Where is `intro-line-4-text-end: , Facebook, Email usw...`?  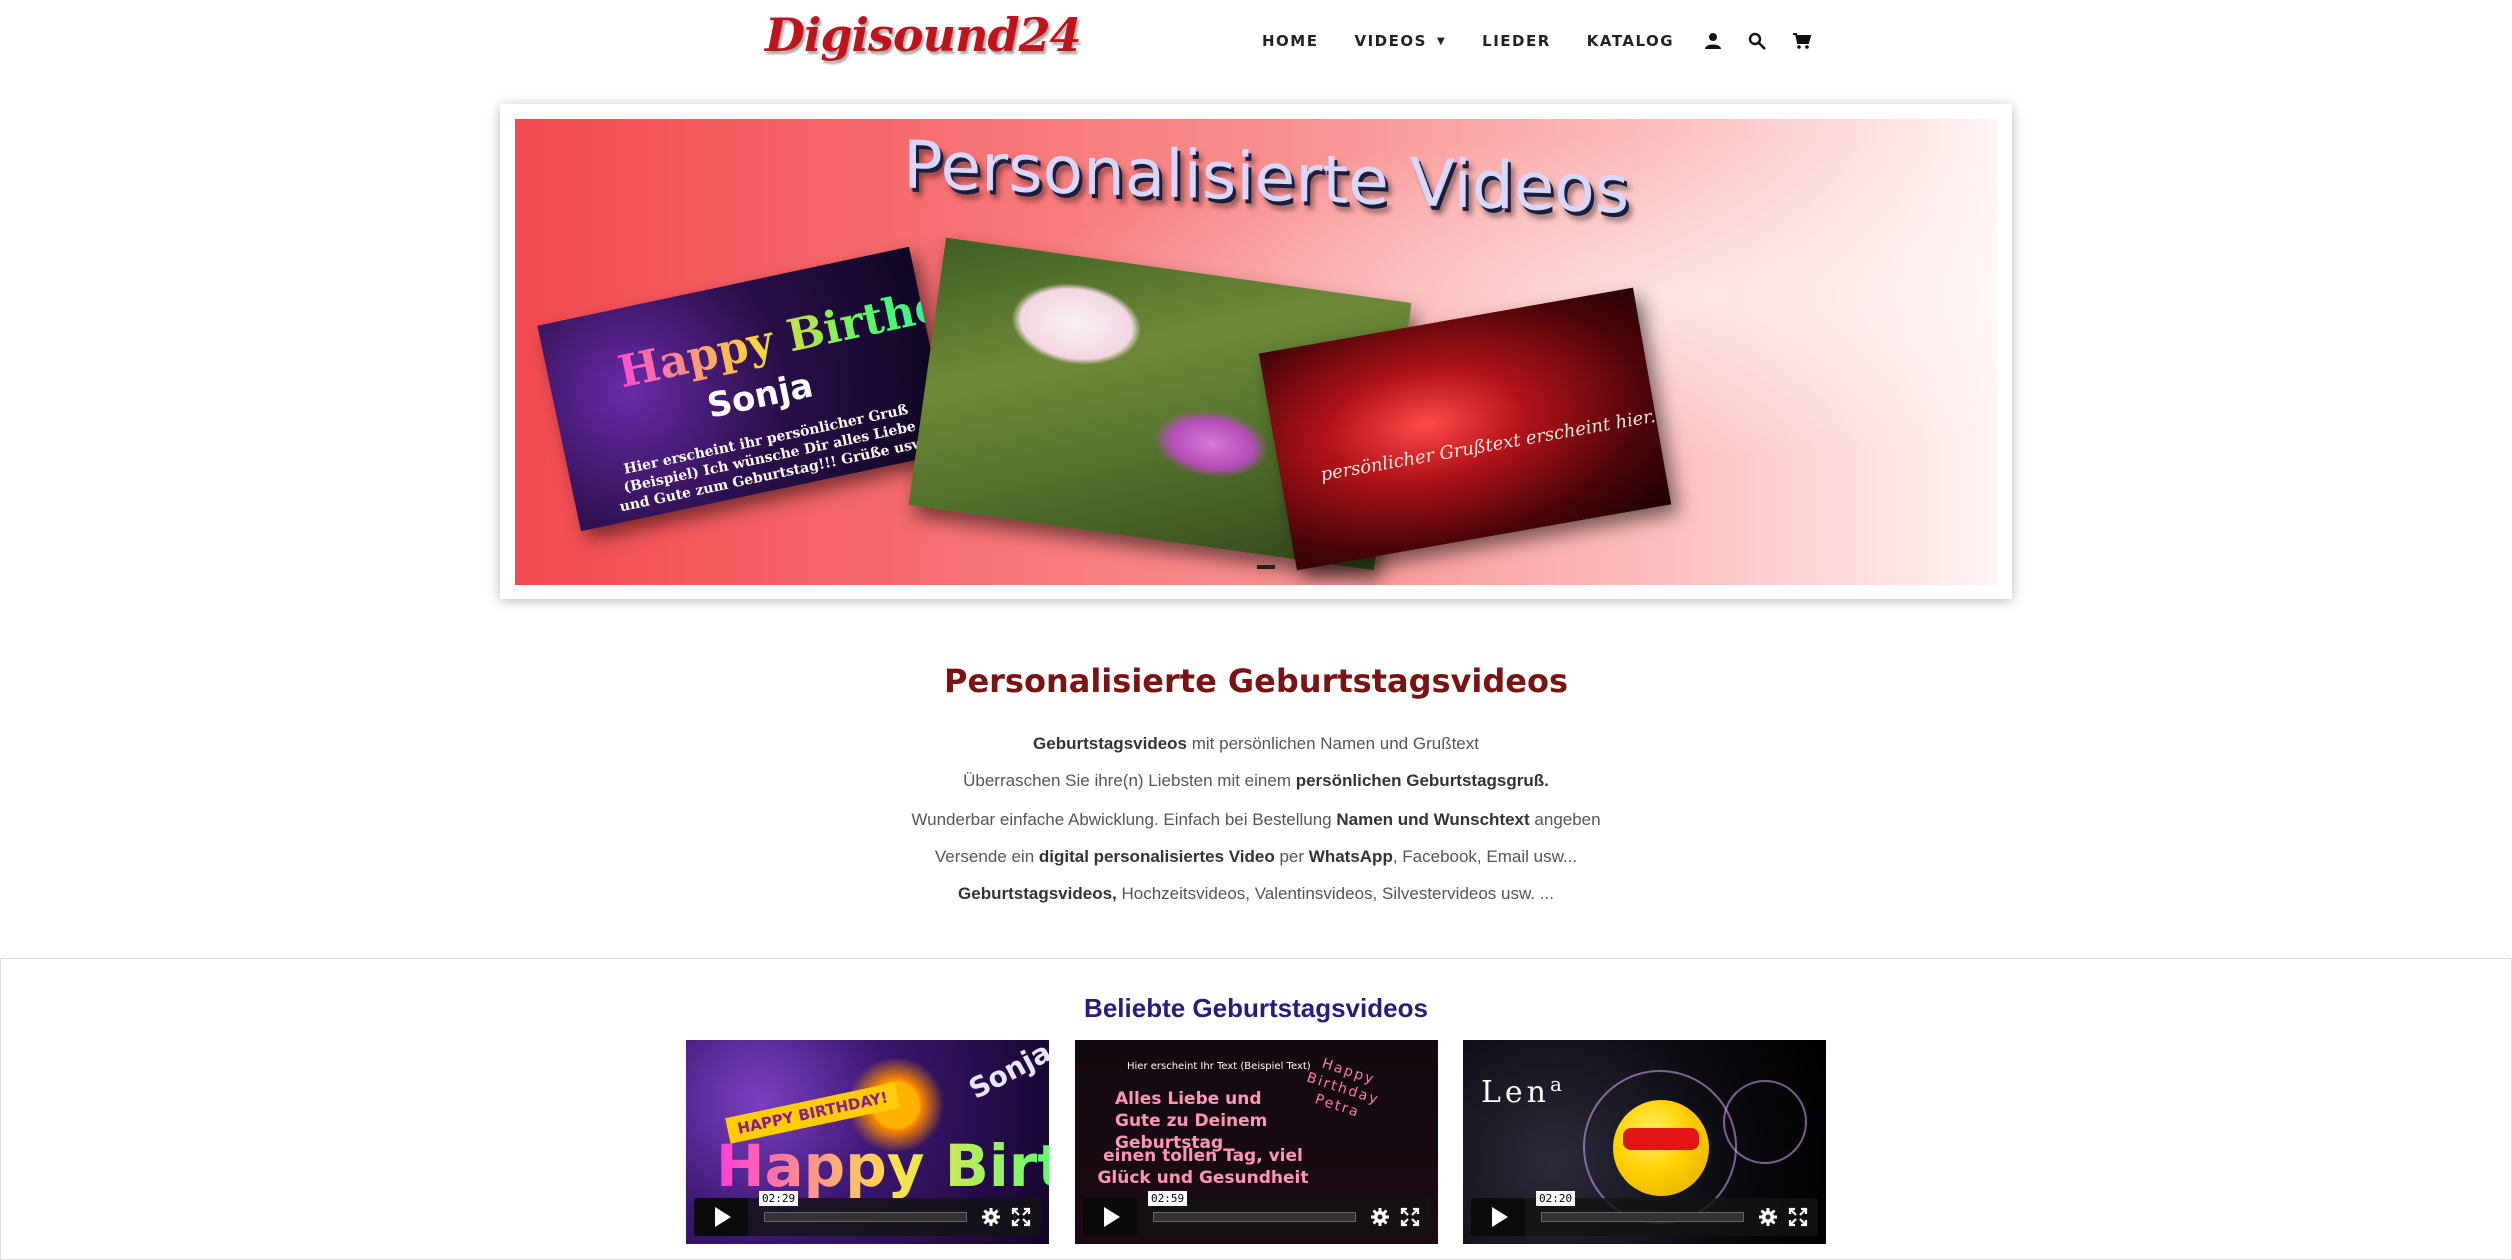 intro-line-4-text-end: , Facebook, Email usw... is located at coordinates (1485, 856).